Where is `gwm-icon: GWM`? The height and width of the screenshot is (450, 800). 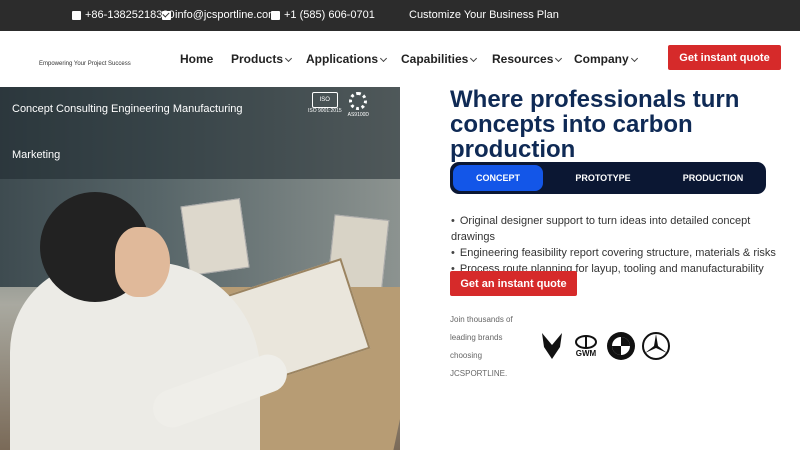
gwm-icon: GWM is located at coordinates (586, 346).